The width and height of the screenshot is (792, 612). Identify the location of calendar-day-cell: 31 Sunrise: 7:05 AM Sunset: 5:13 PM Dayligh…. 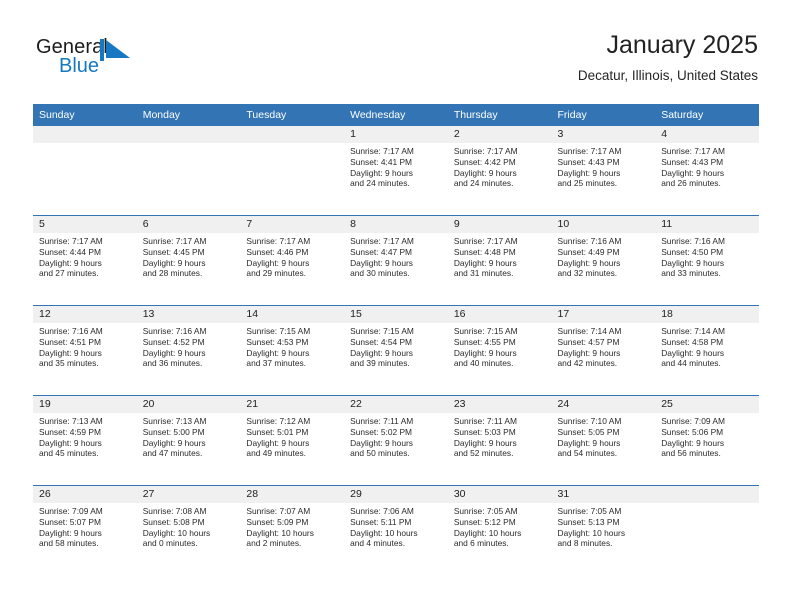
(603, 530).